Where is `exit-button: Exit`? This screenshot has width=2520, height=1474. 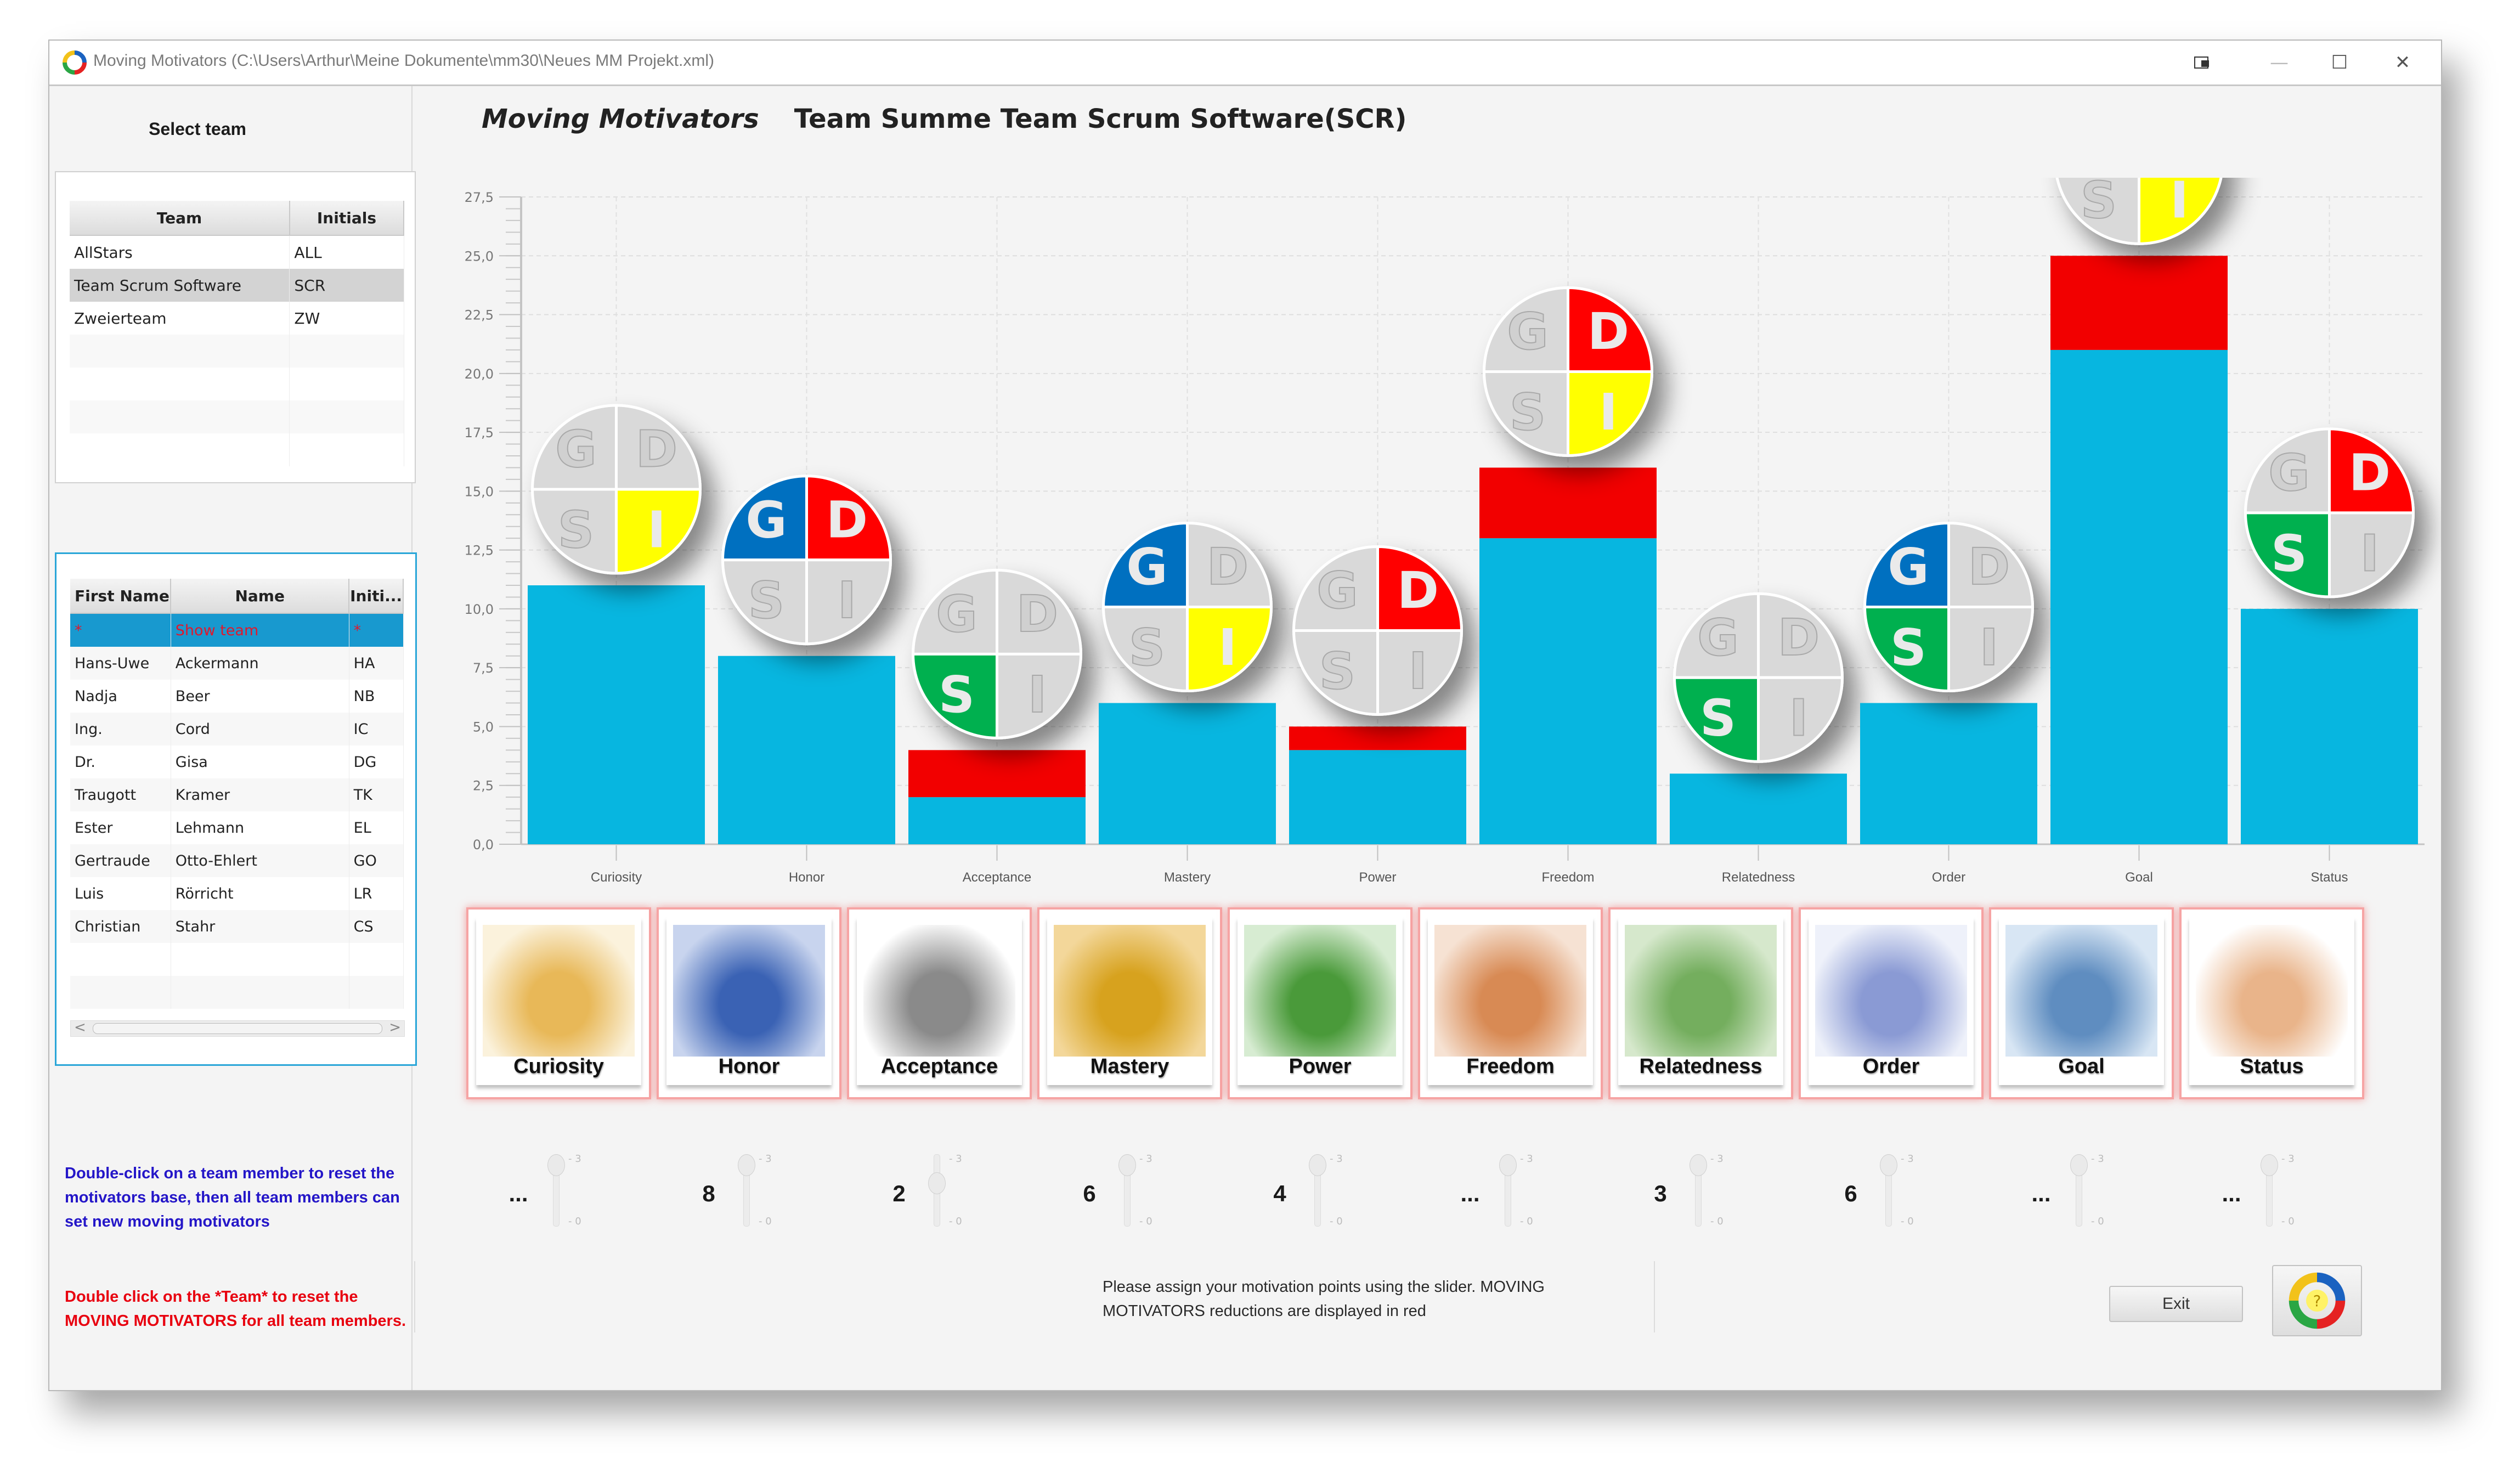 exit-button: Exit is located at coordinates (2176, 1304).